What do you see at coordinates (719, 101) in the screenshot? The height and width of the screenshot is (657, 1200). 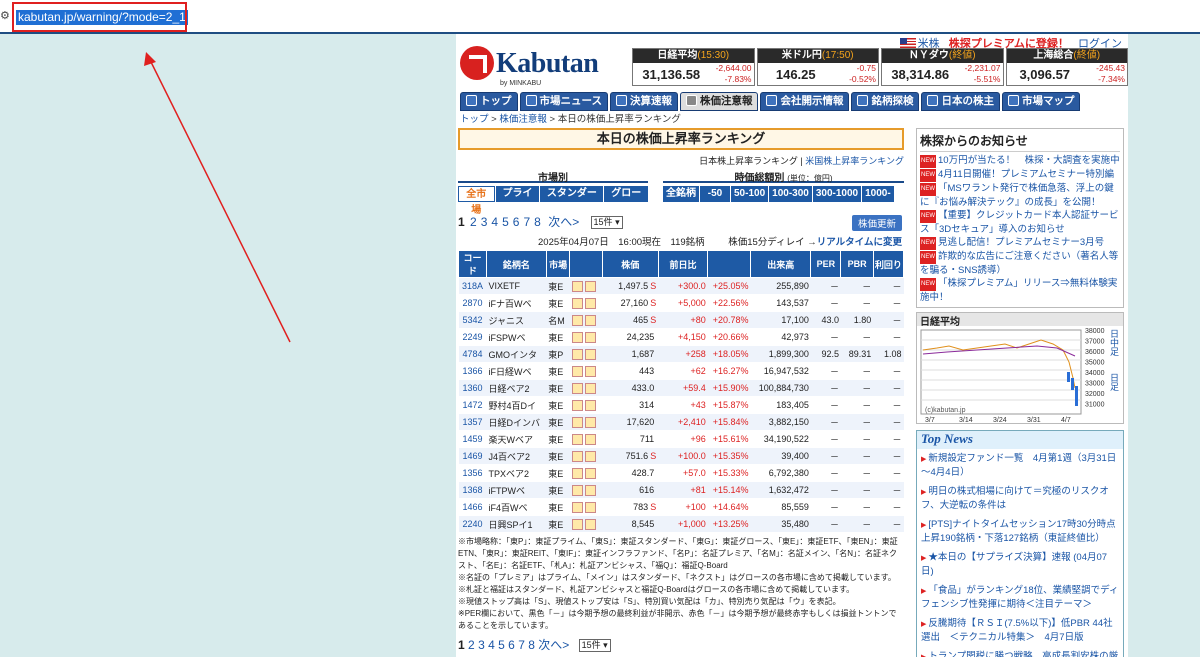 I see `nav-alerts: 株価注意報` at bounding box center [719, 101].